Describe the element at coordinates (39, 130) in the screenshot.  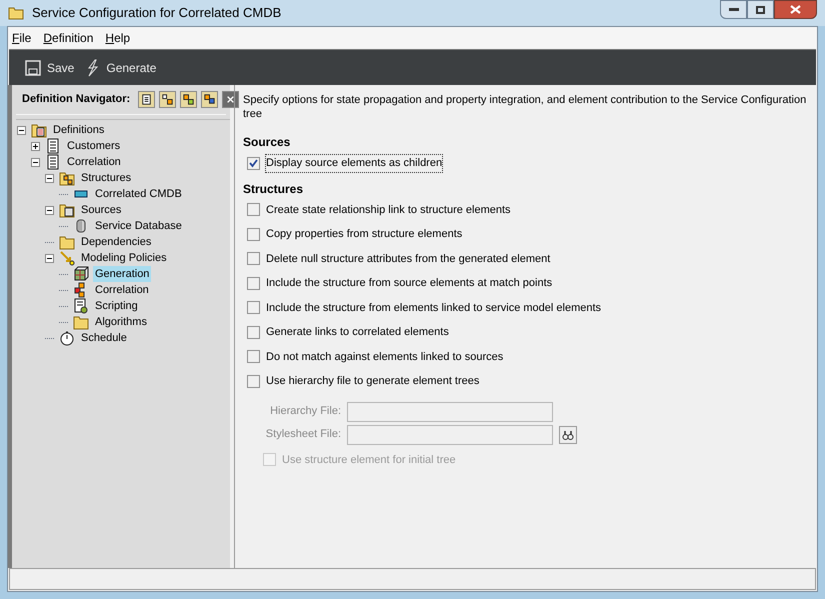
I see `folder-list-icon` at that location.